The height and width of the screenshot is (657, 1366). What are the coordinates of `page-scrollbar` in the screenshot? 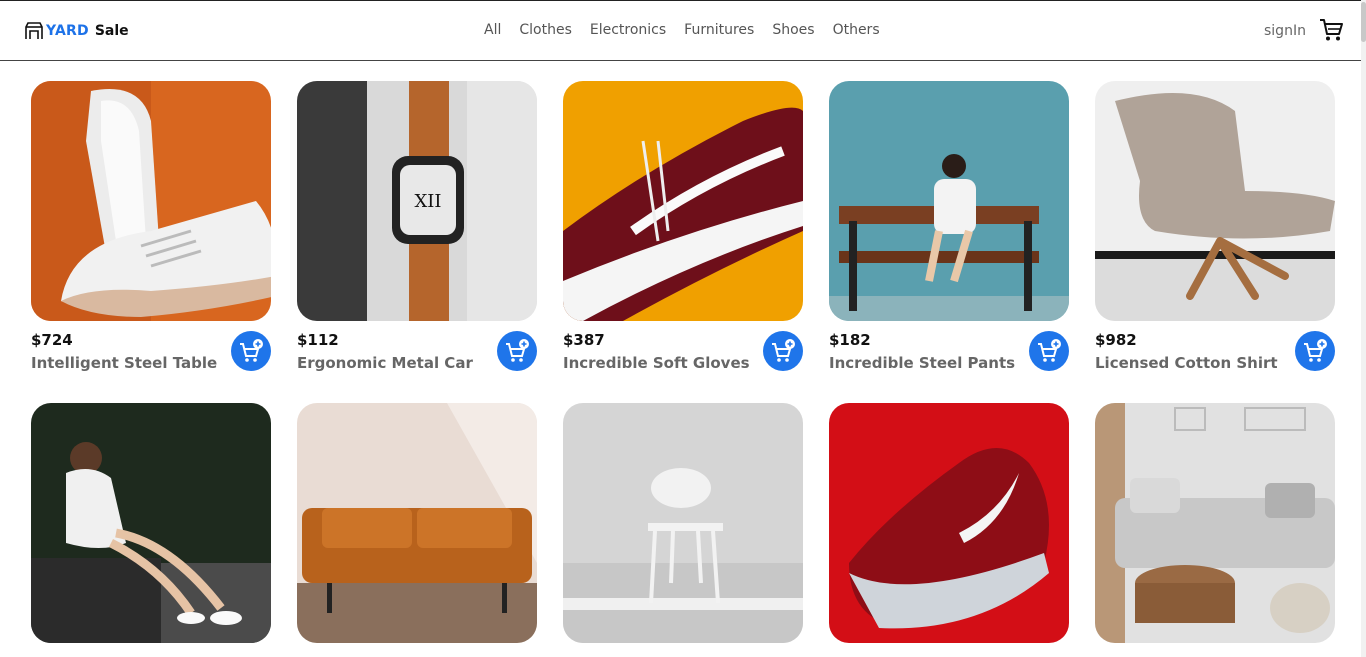 It's located at (1363, 328).